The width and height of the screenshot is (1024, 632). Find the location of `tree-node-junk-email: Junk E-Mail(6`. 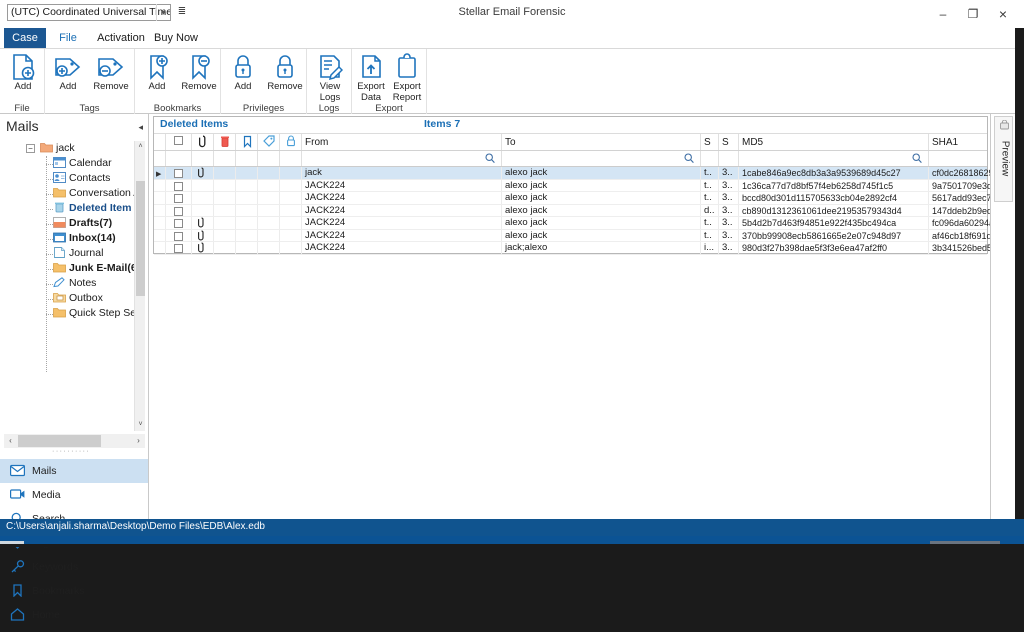

tree-node-junk-email: Junk E-Mail(6 is located at coordinates (74, 268).